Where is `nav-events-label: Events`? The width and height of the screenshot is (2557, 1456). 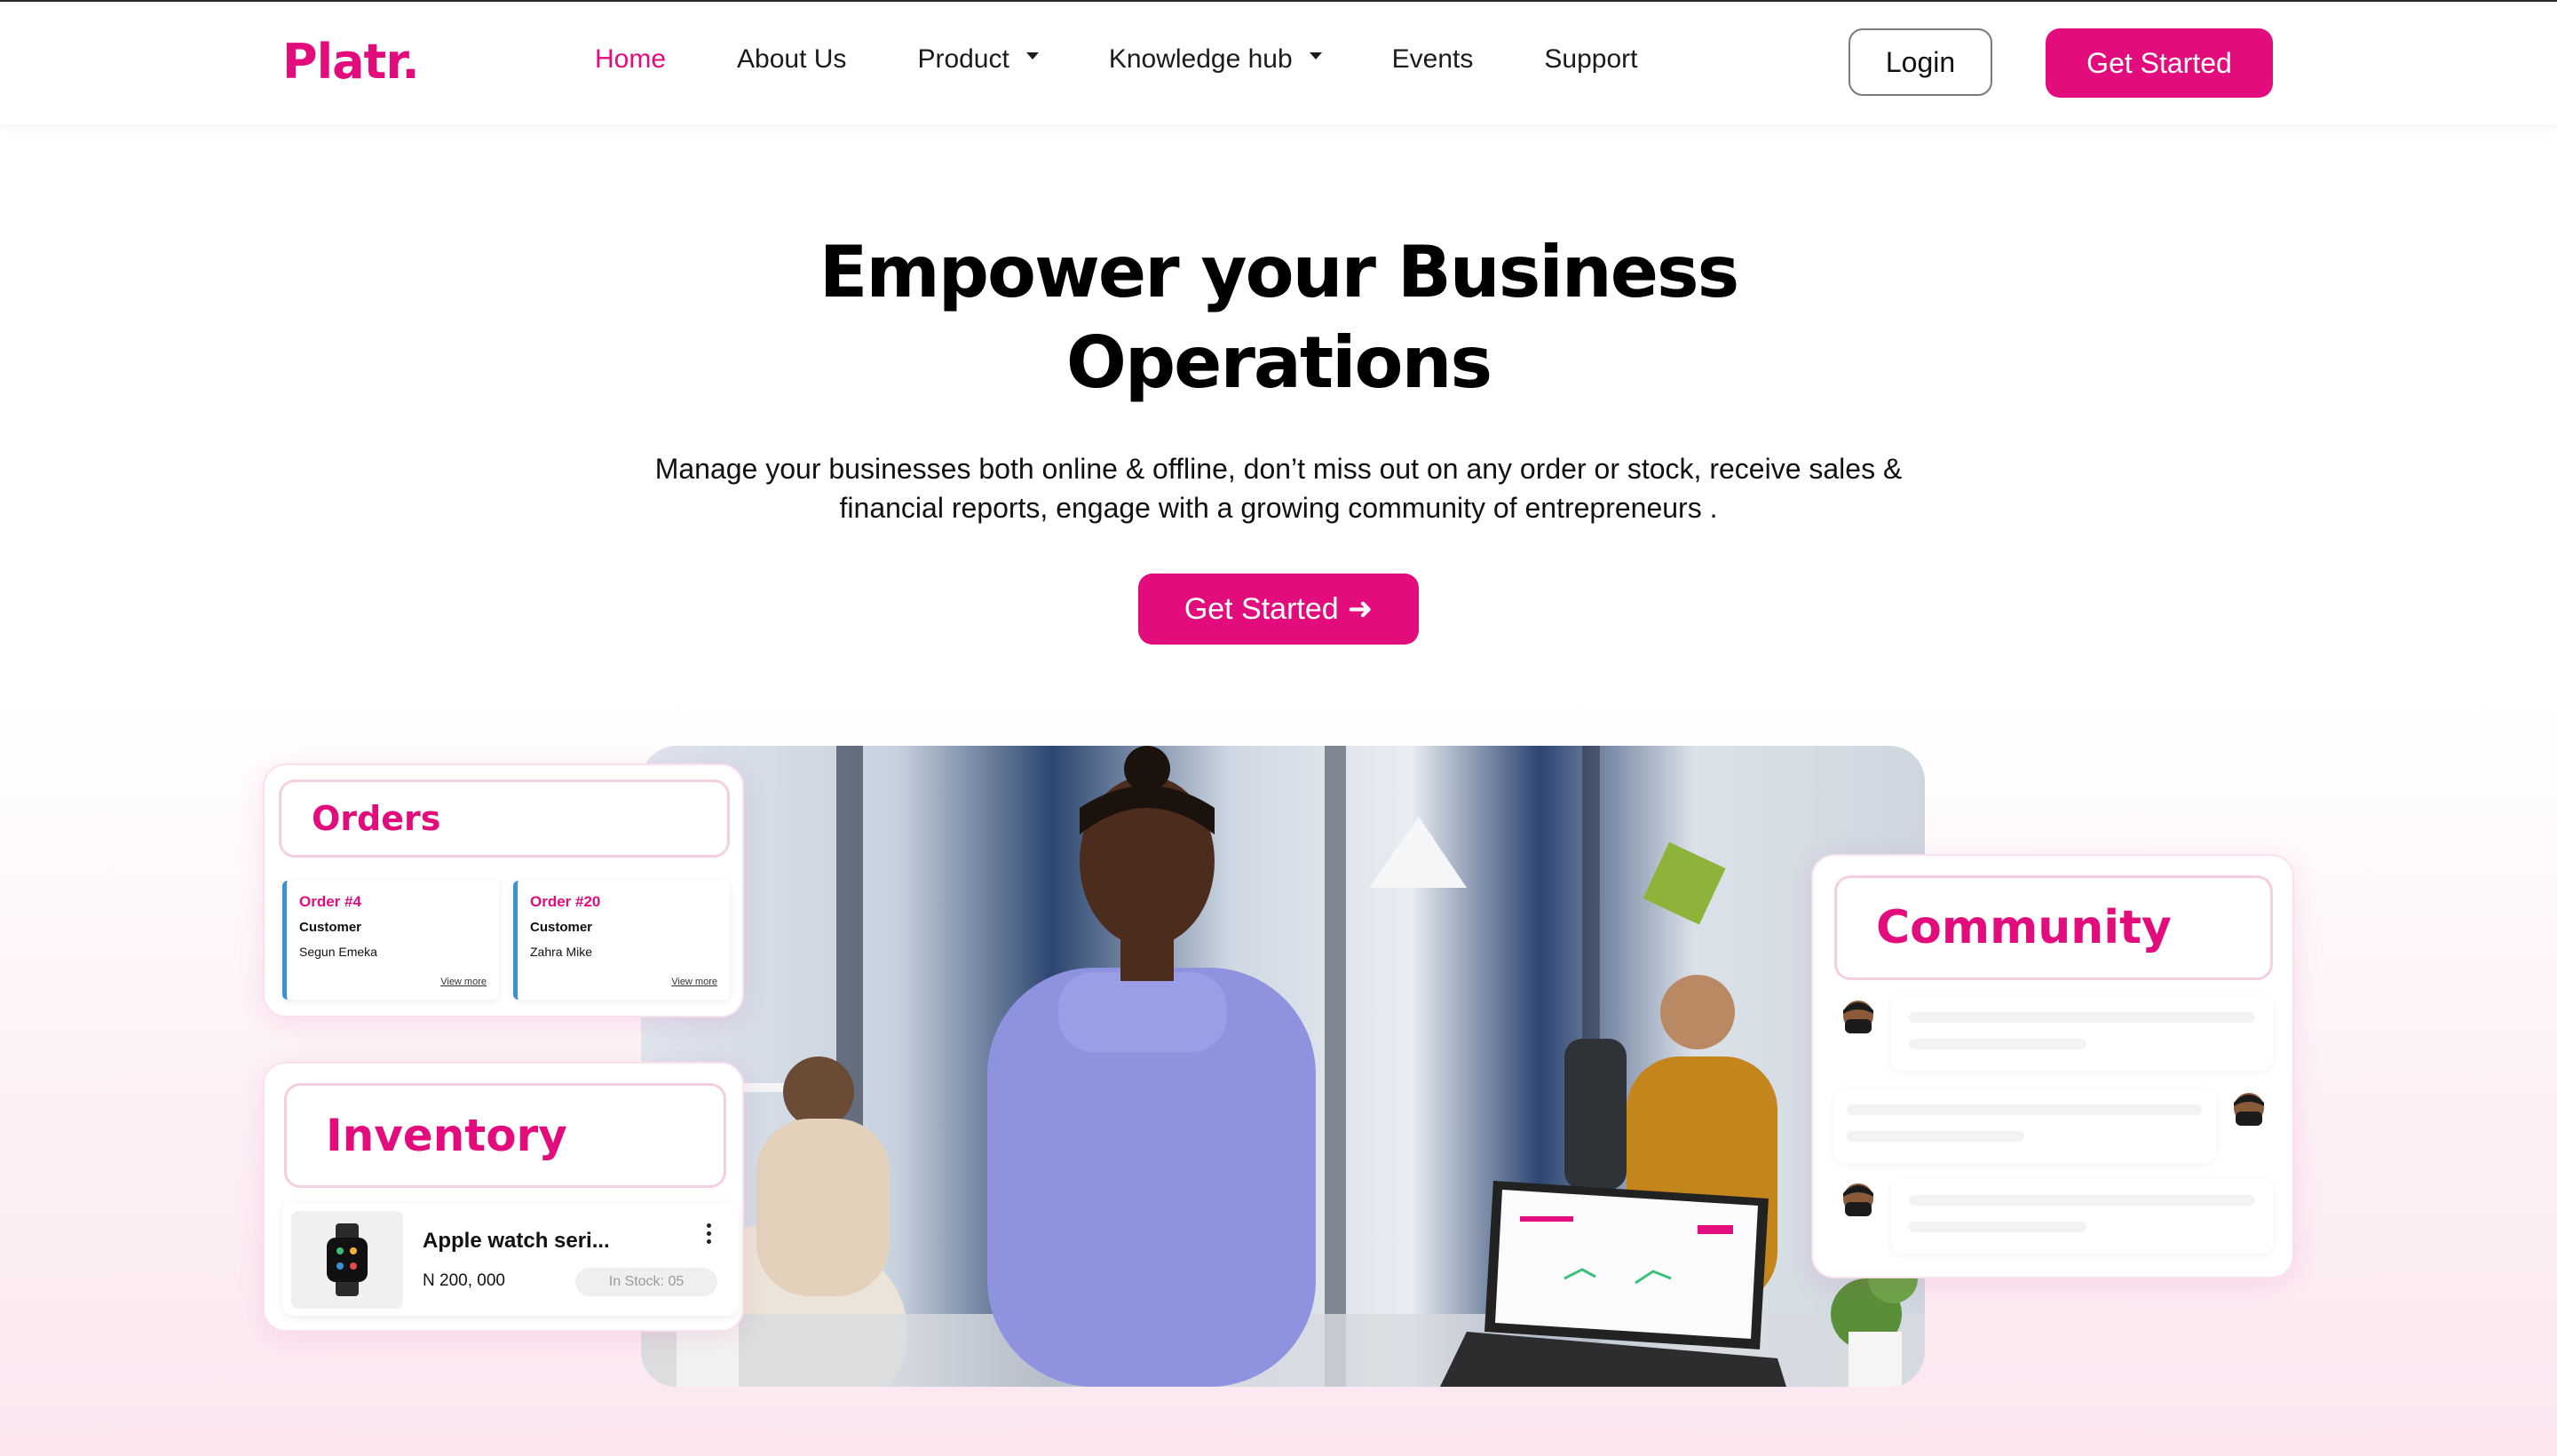 nav-events-label: Events is located at coordinates (1432, 59).